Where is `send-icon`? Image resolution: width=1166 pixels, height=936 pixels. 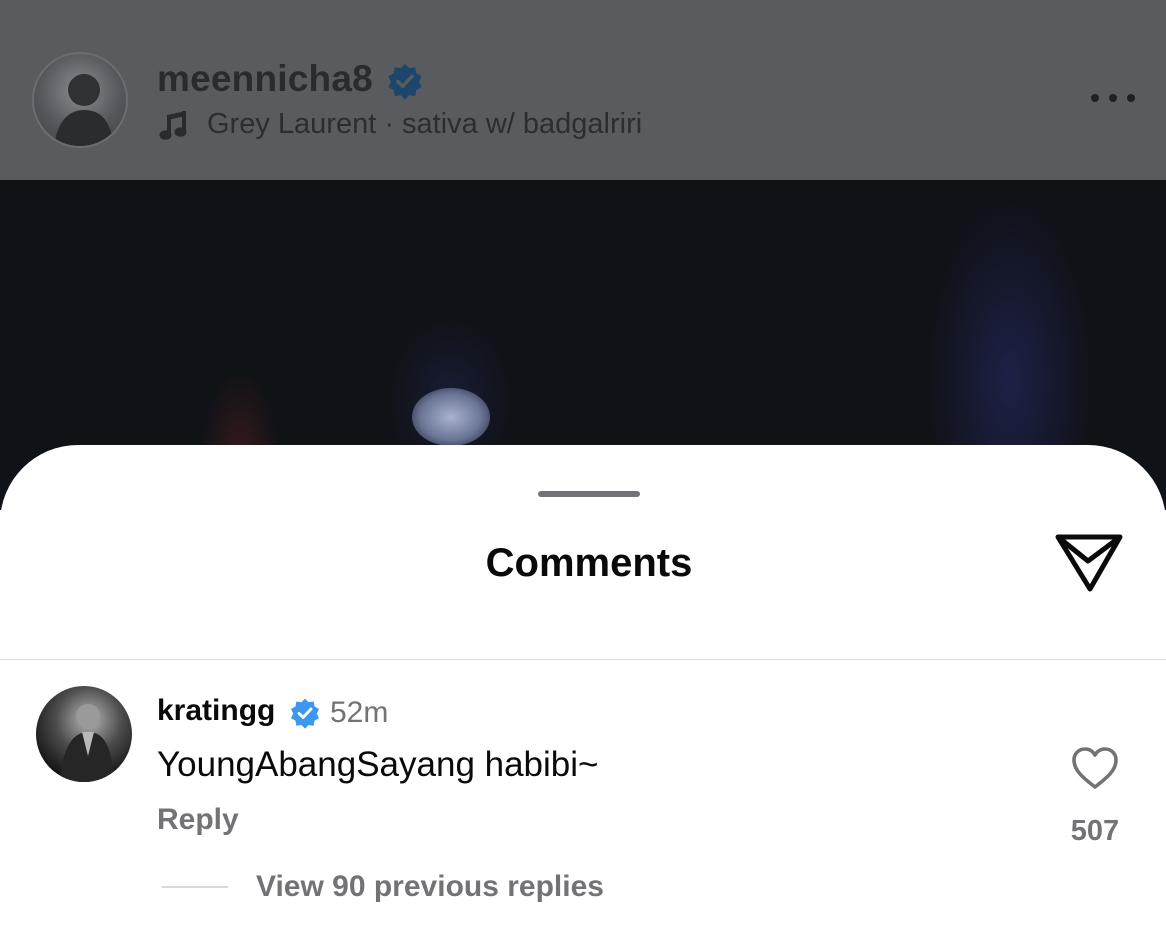
send-icon is located at coordinates (1089, 562).